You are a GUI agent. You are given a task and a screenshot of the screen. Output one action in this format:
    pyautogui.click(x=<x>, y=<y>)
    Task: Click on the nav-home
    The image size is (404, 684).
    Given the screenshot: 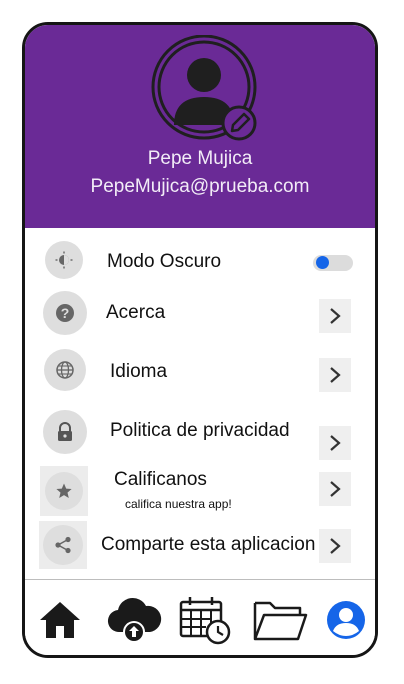 What is the action you would take?
    pyautogui.click(x=60, y=620)
    